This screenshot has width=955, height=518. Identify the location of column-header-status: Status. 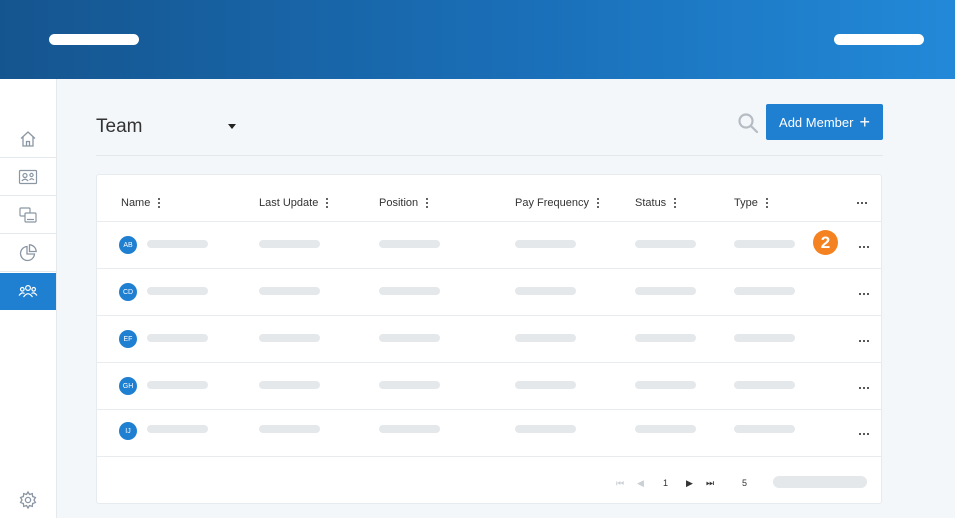
(656, 203).